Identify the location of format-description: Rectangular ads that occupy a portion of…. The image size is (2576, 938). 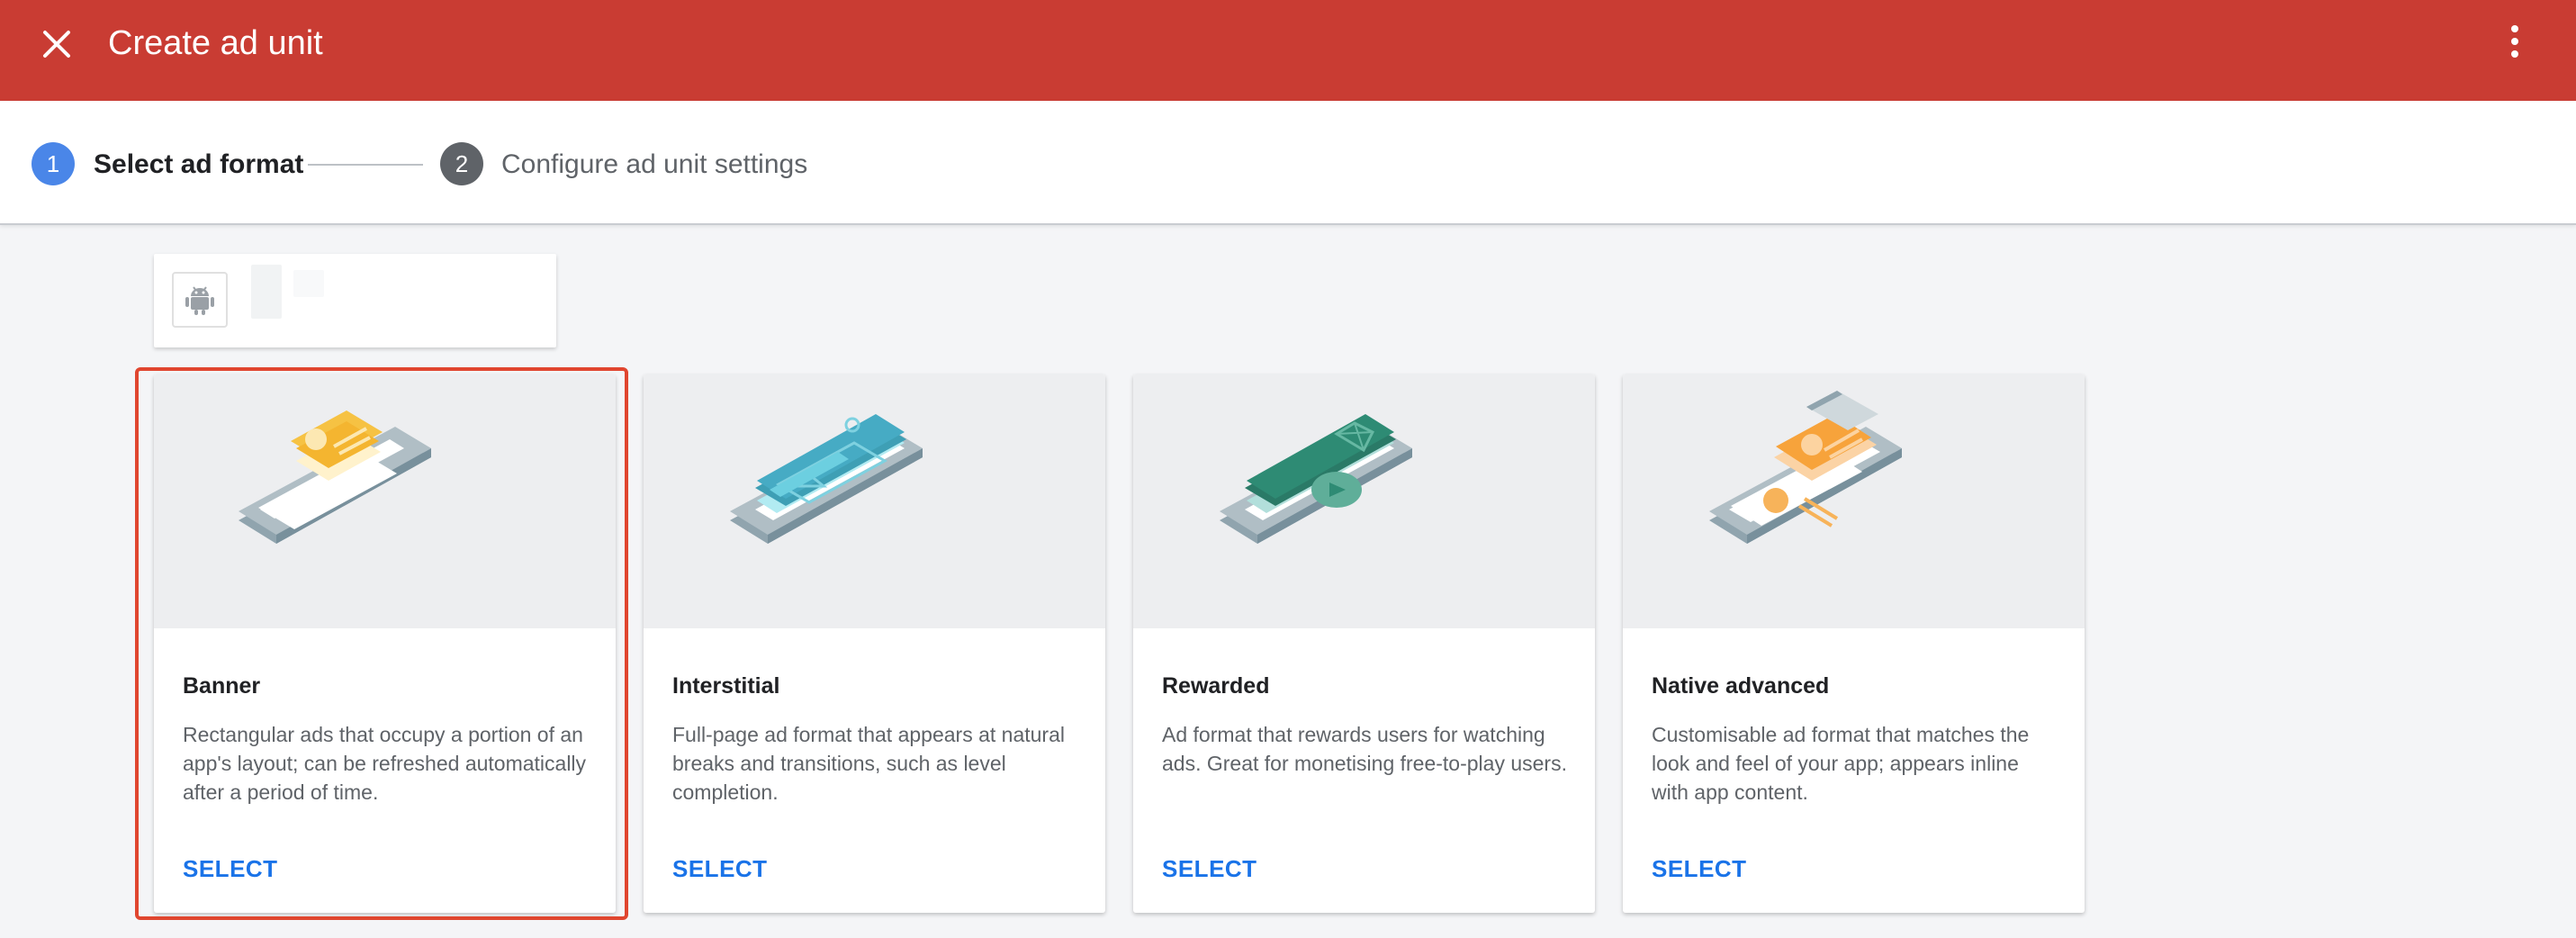
(385, 763).